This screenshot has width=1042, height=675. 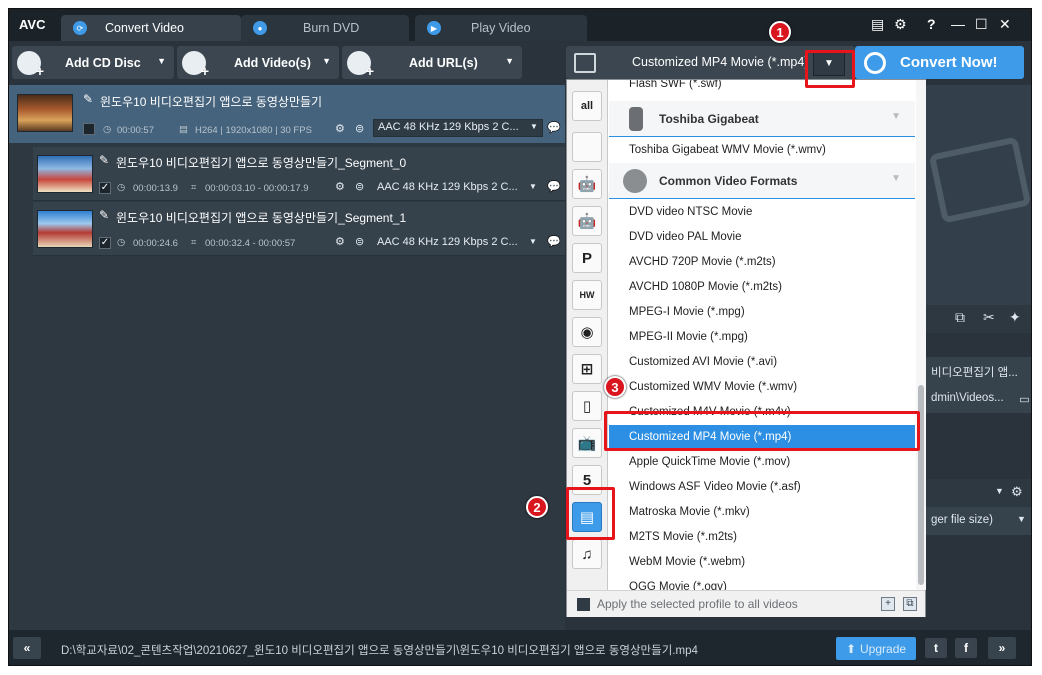 I want to click on profile-item: MPEG-I Movie (*.mpg), so click(x=762, y=312).